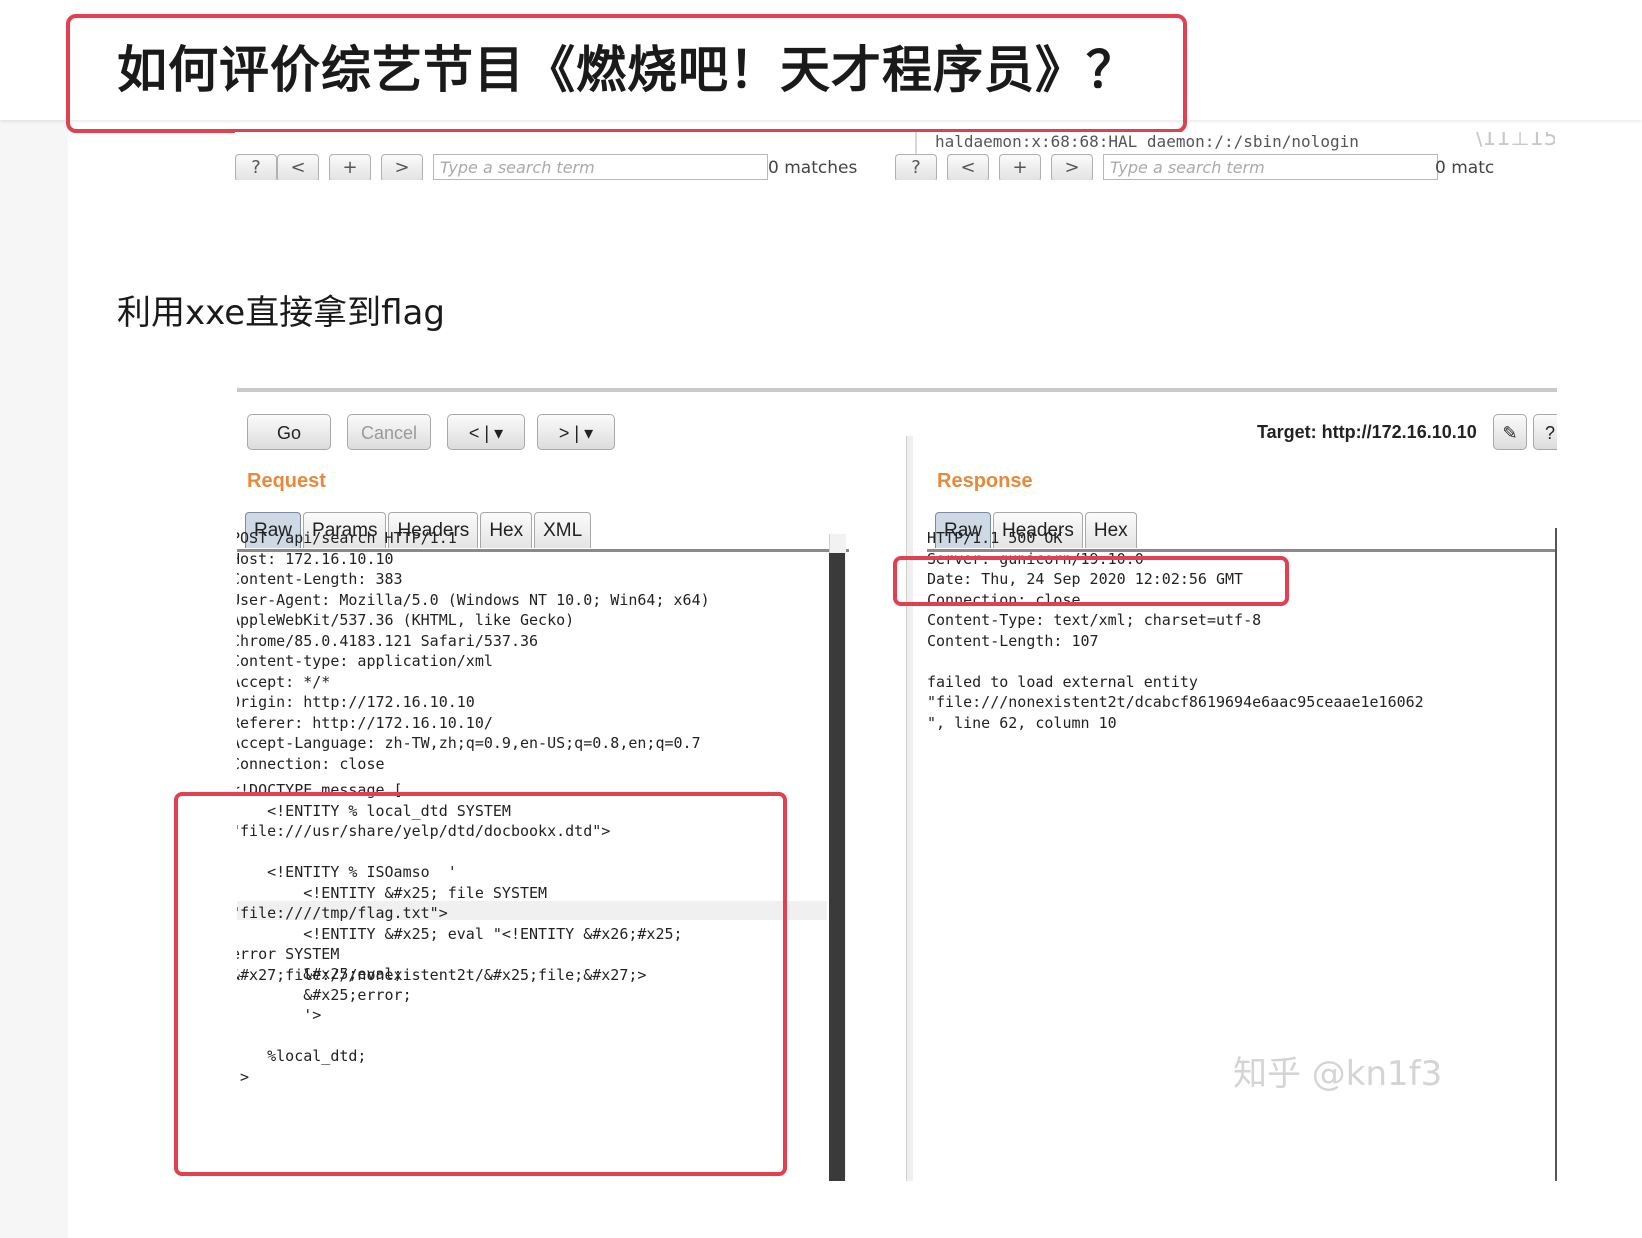 The width and height of the screenshot is (1642, 1238). Describe the element at coordinates (480, 984) in the screenshot. I see `payload-highlight-box` at that location.